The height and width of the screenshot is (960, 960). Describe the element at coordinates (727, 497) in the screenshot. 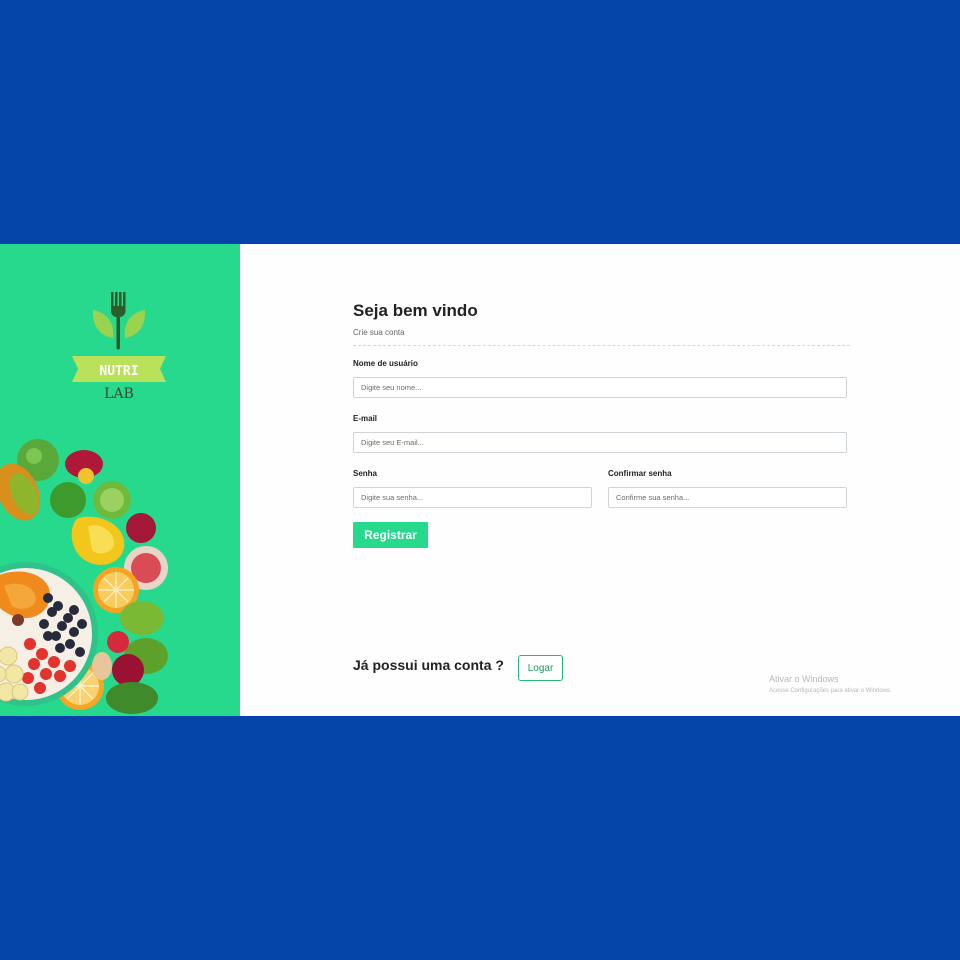

I see `confirm-password-input` at that location.